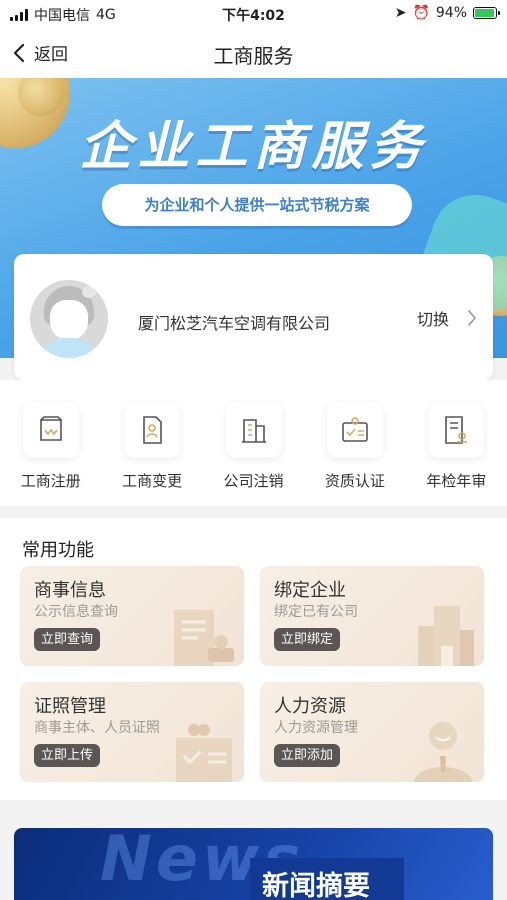 This screenshot has height=900, width=507. Describe the element at coordinates (451, 13) in the screenshot. I see `battery-percent: 94%` at that location.